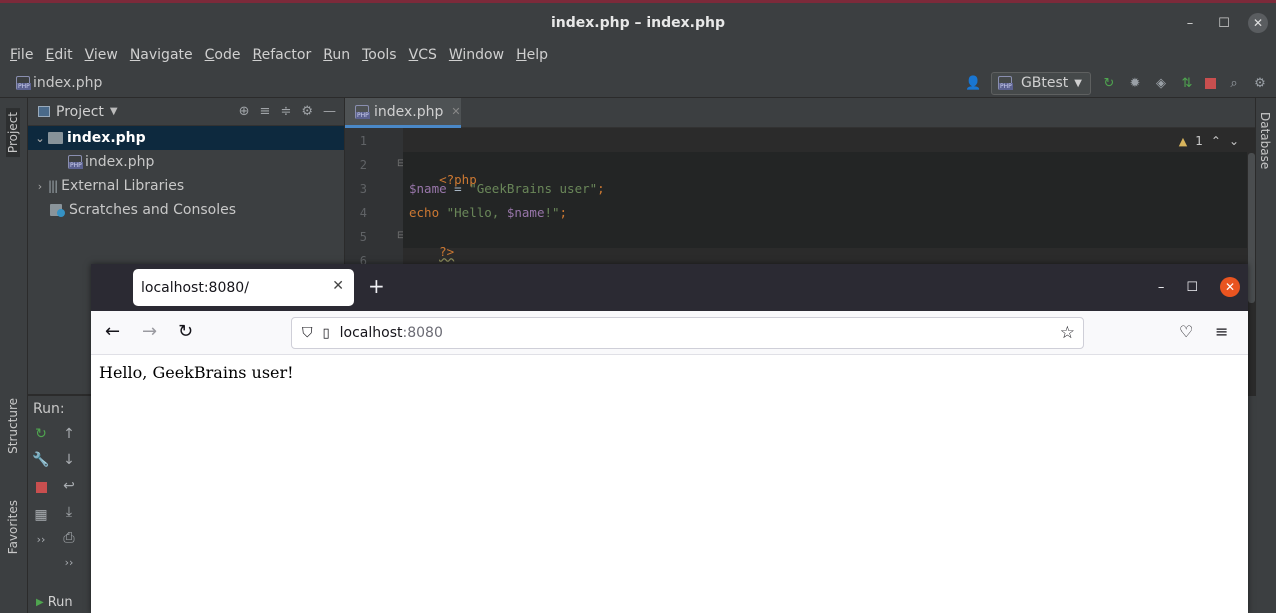 This screenshot has height=613, width=1276. What do you see at coordinates (114, 111) in the screenshot?
I see `chevron-down-icon: ▼` at bounding box center [114, 111].